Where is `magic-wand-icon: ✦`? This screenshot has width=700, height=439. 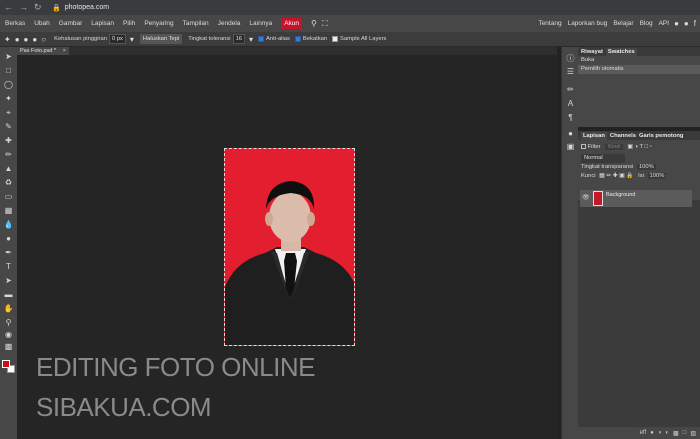 magic-wand-icon: ✦ is located at coordinates (8, 99).